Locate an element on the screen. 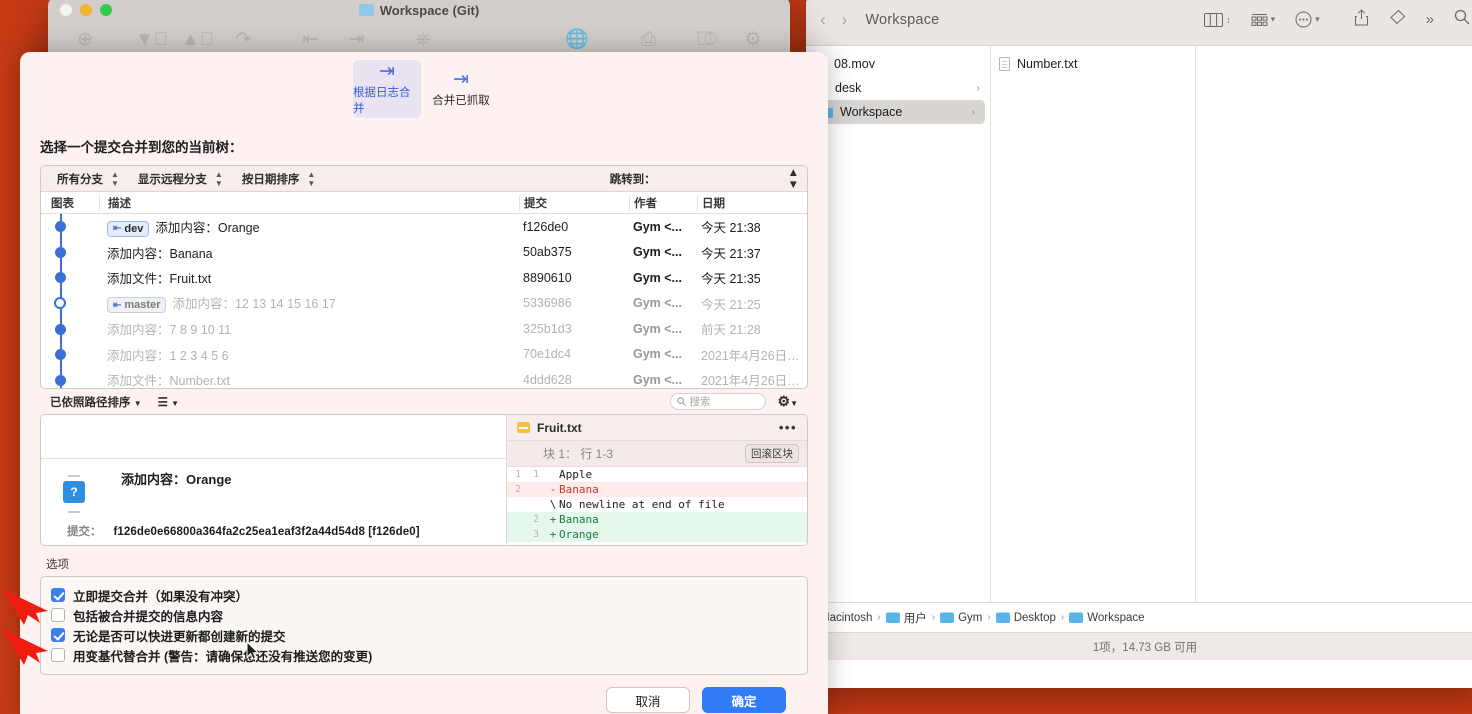  filter-branch-select: 所有分支 ▲ ▼ is located at coordinates (87, 179).